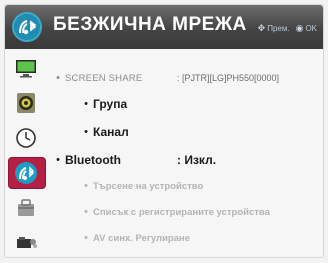 The height and width of the screenshot is (263, 328). I want to click on group-label: Група, so click(110, 104).